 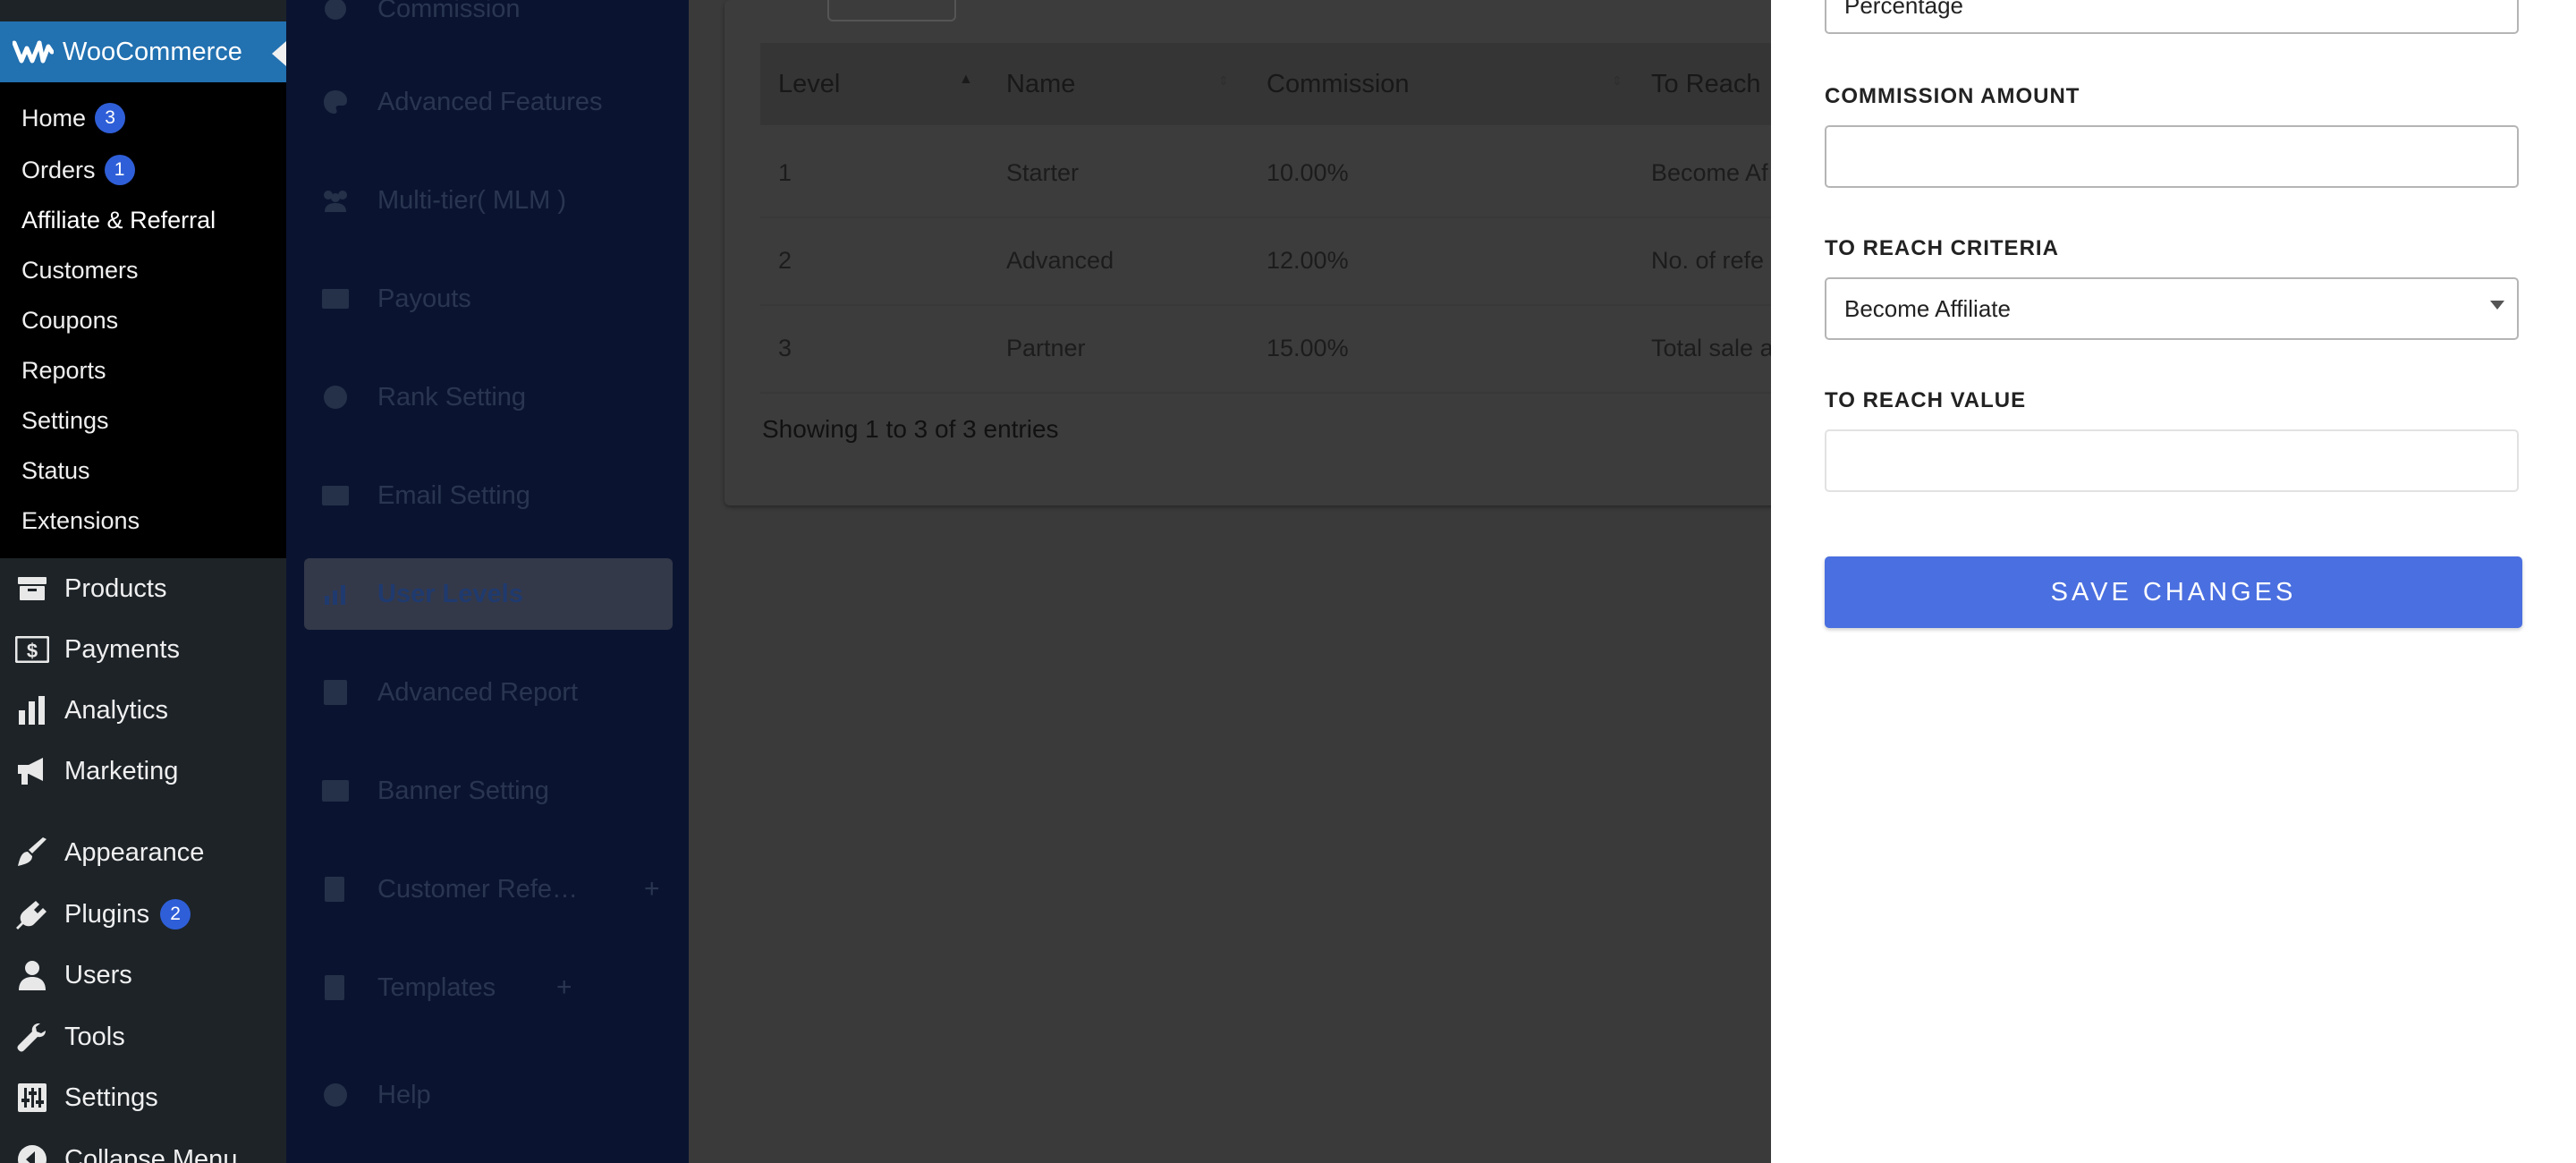 I want to click on envelope-icon, so click(x=335, y=495).